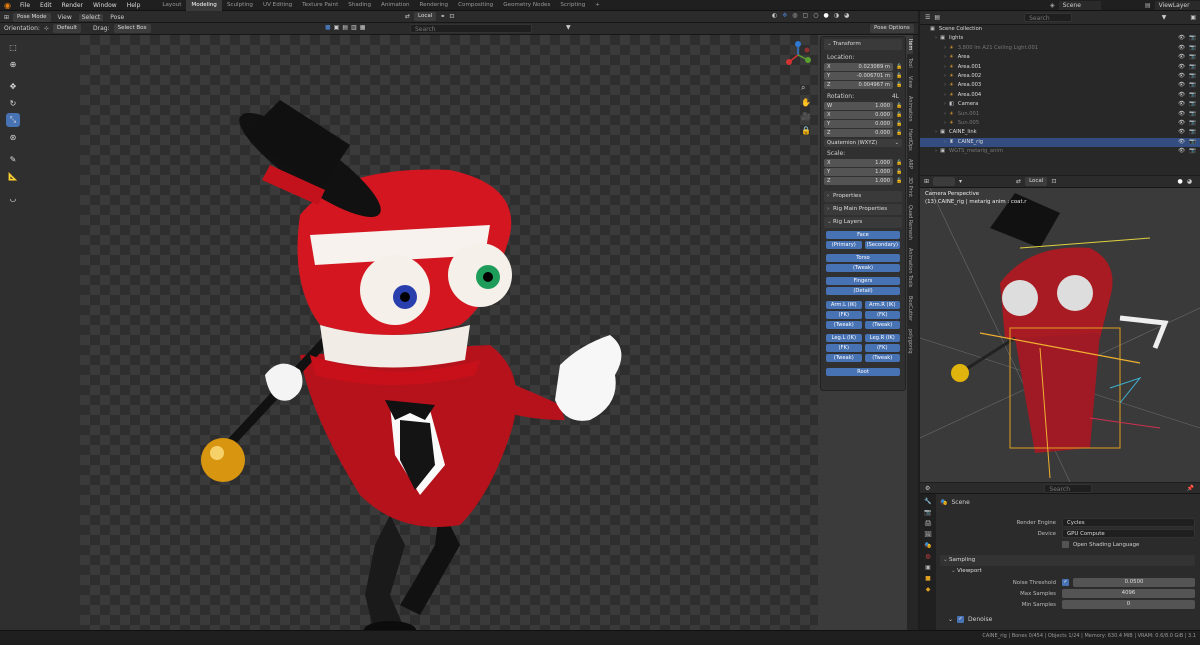  Describe the element at coordinates (6, 17) in the screenshot. I see `editor-type-icon: ⊞` at that location.